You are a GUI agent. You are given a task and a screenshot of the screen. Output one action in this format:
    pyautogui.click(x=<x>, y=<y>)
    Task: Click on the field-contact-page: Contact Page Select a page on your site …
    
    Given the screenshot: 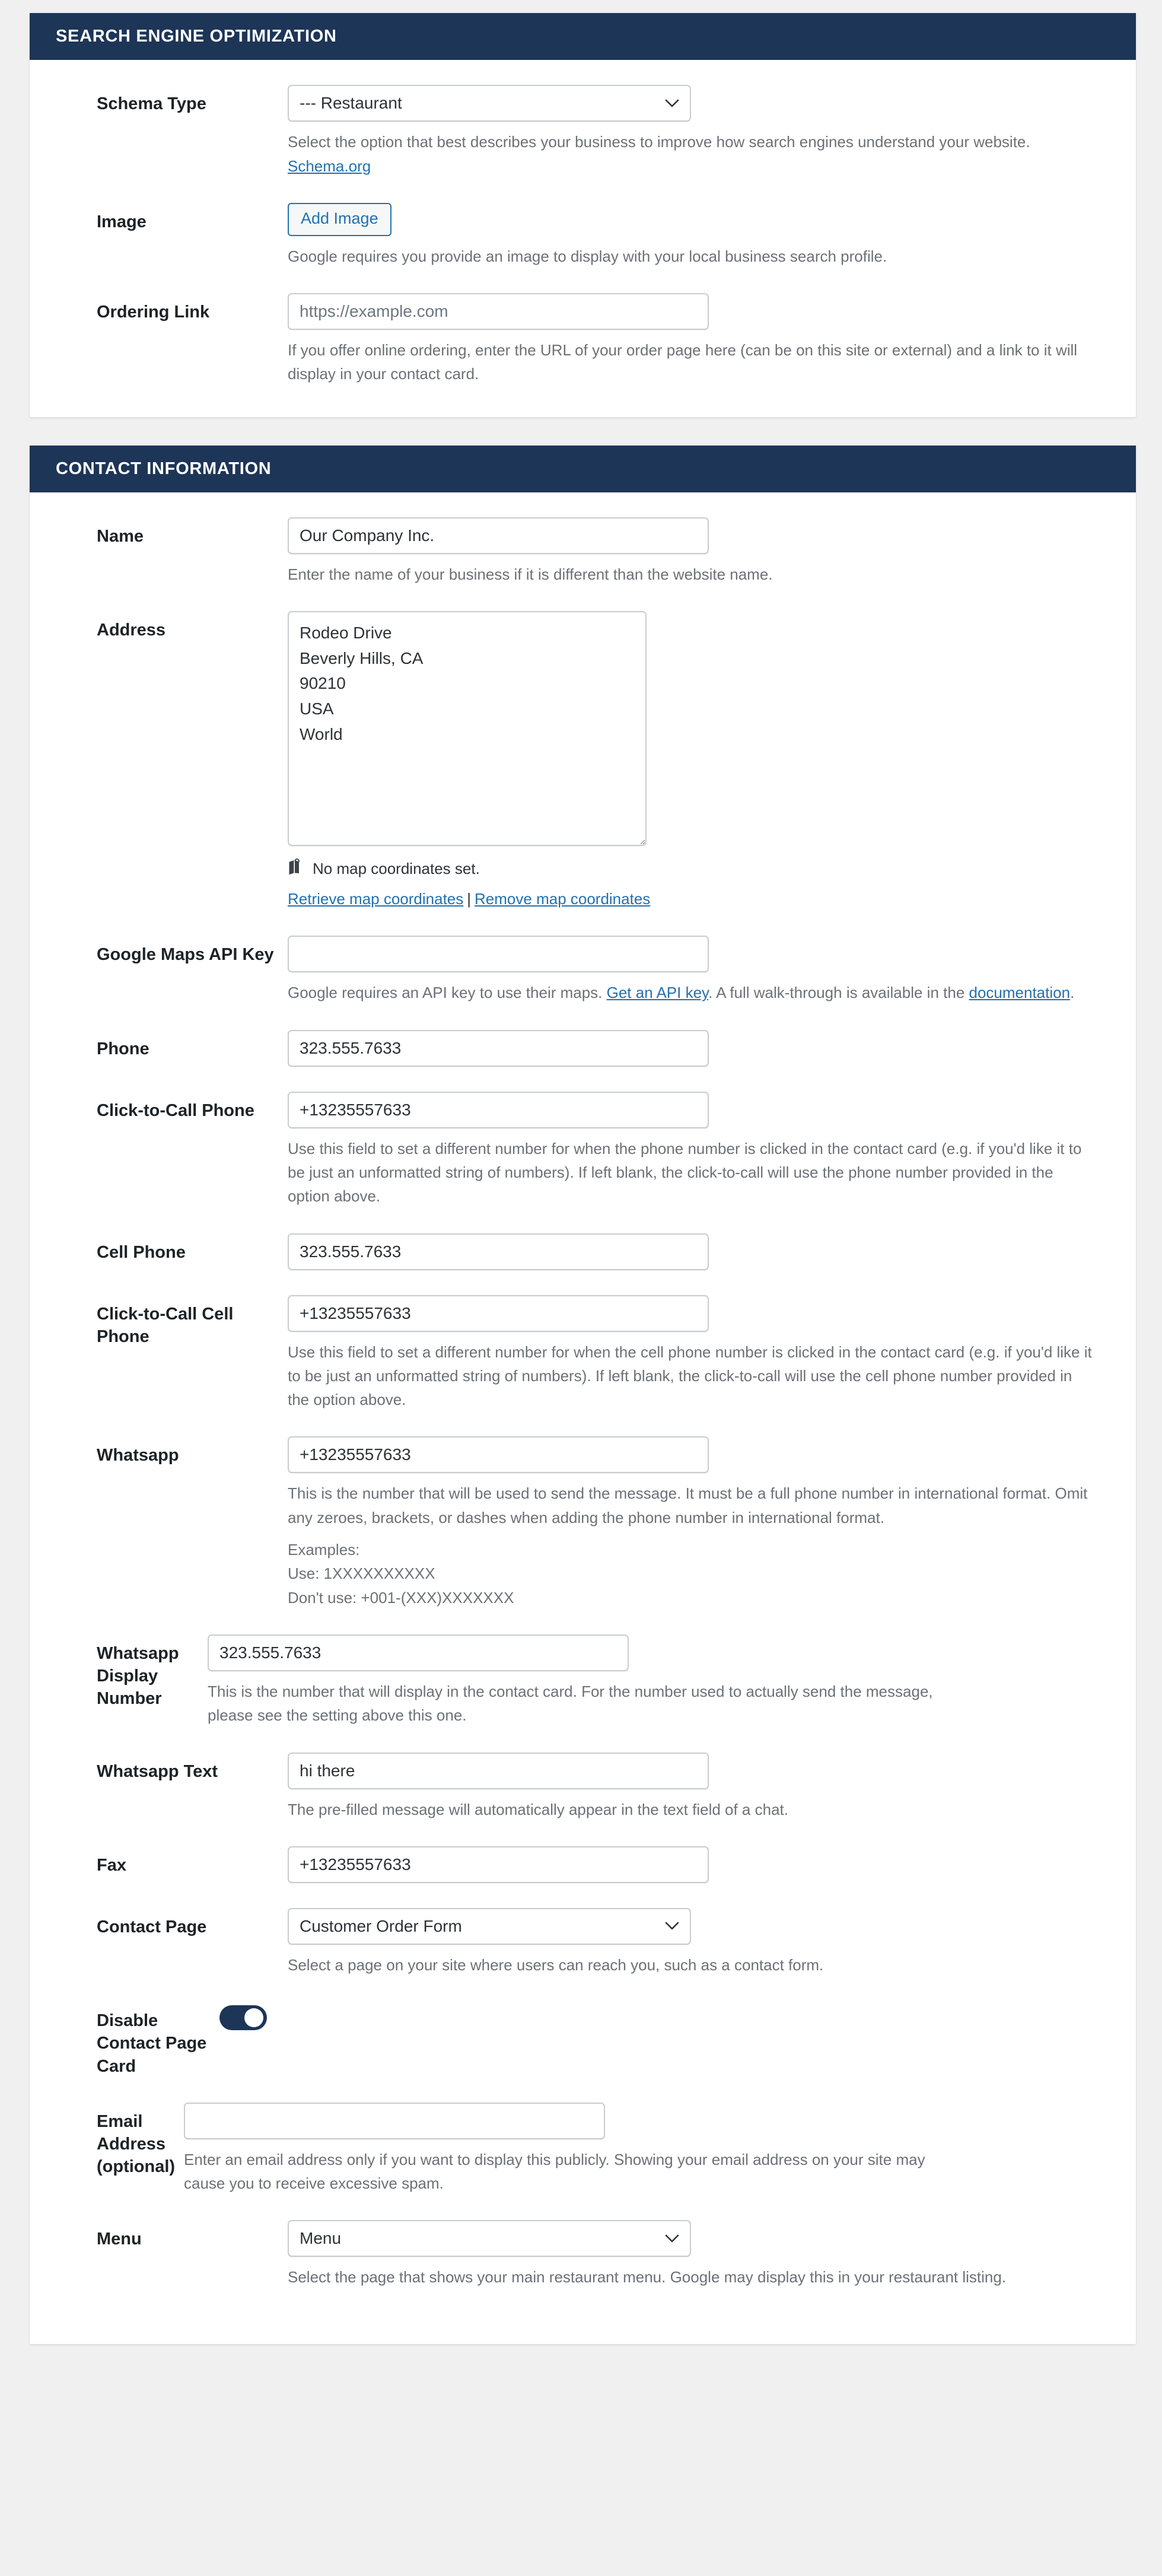 What is the action you would take?
    pyautogui.click(x=583, y=1942)
    